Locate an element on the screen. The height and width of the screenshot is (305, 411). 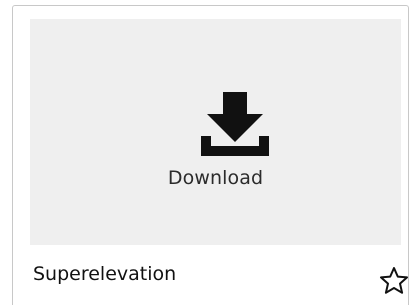
card-title: Superelevation is located at coordinates (105, 274).